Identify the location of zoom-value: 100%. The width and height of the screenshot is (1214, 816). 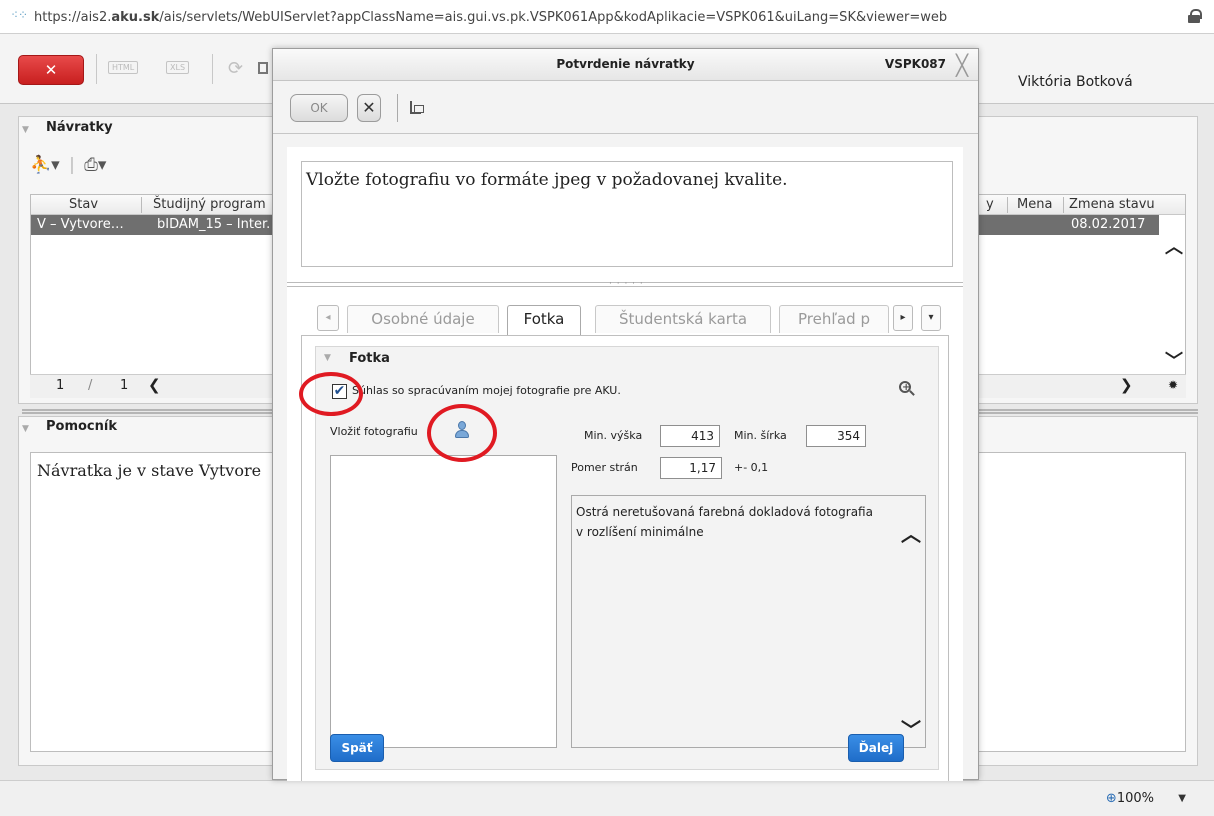
(1135, 798).